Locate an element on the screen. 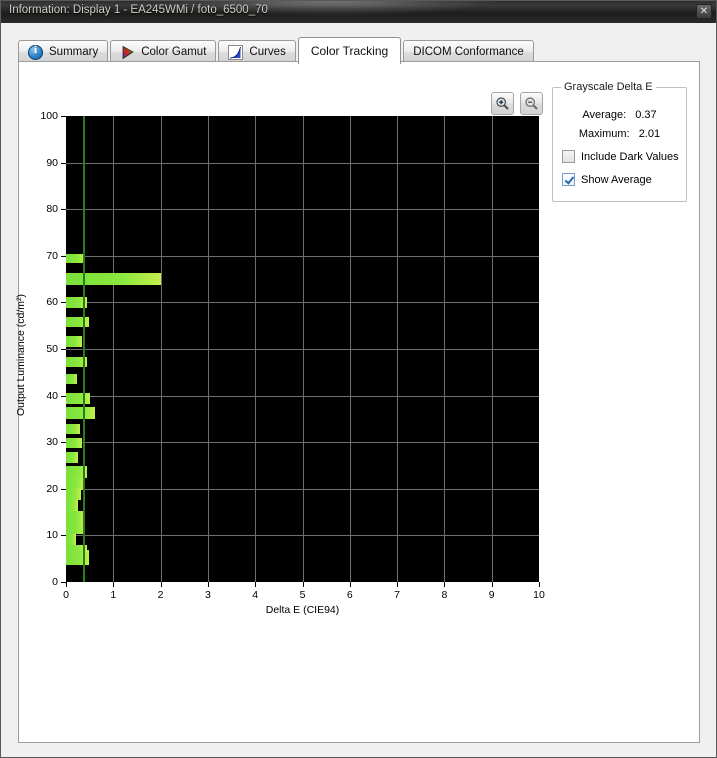  tab-color-tracking-label: Color Tracking is located at coordinates (349, 51).